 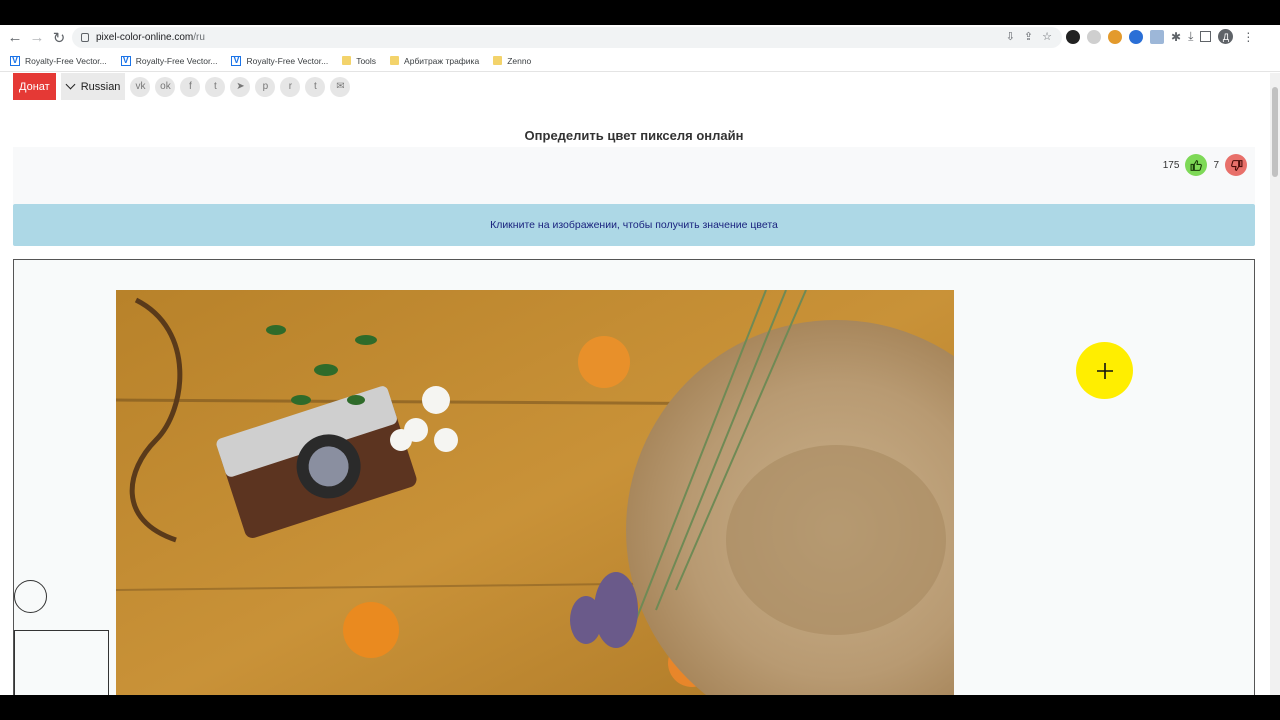 What do you see at coordinates (315, 86) in the screenshot?
I see `tumblr-icon: t` at bounding box center [315, 86].